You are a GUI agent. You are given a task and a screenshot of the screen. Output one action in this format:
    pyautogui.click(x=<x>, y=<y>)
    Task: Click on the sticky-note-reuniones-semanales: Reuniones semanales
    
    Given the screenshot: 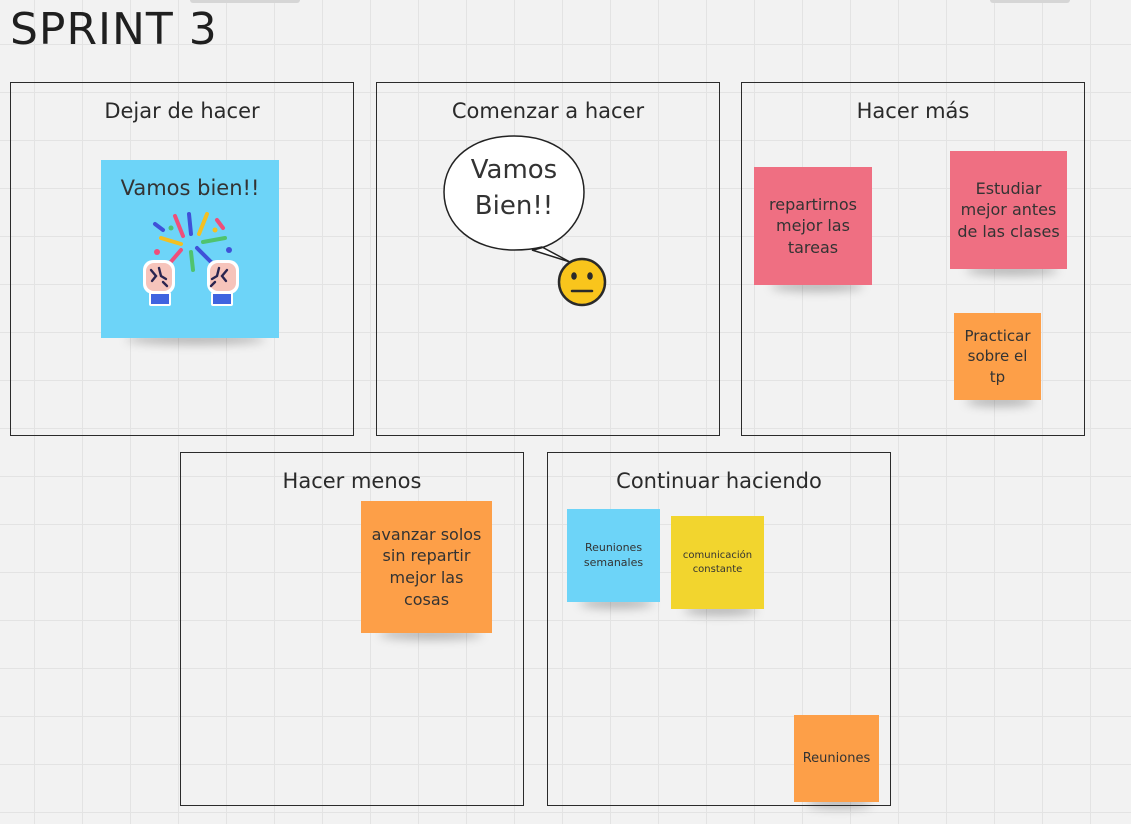 What is the action you would take?
    pyautogui.click(x=613, y=555)
    